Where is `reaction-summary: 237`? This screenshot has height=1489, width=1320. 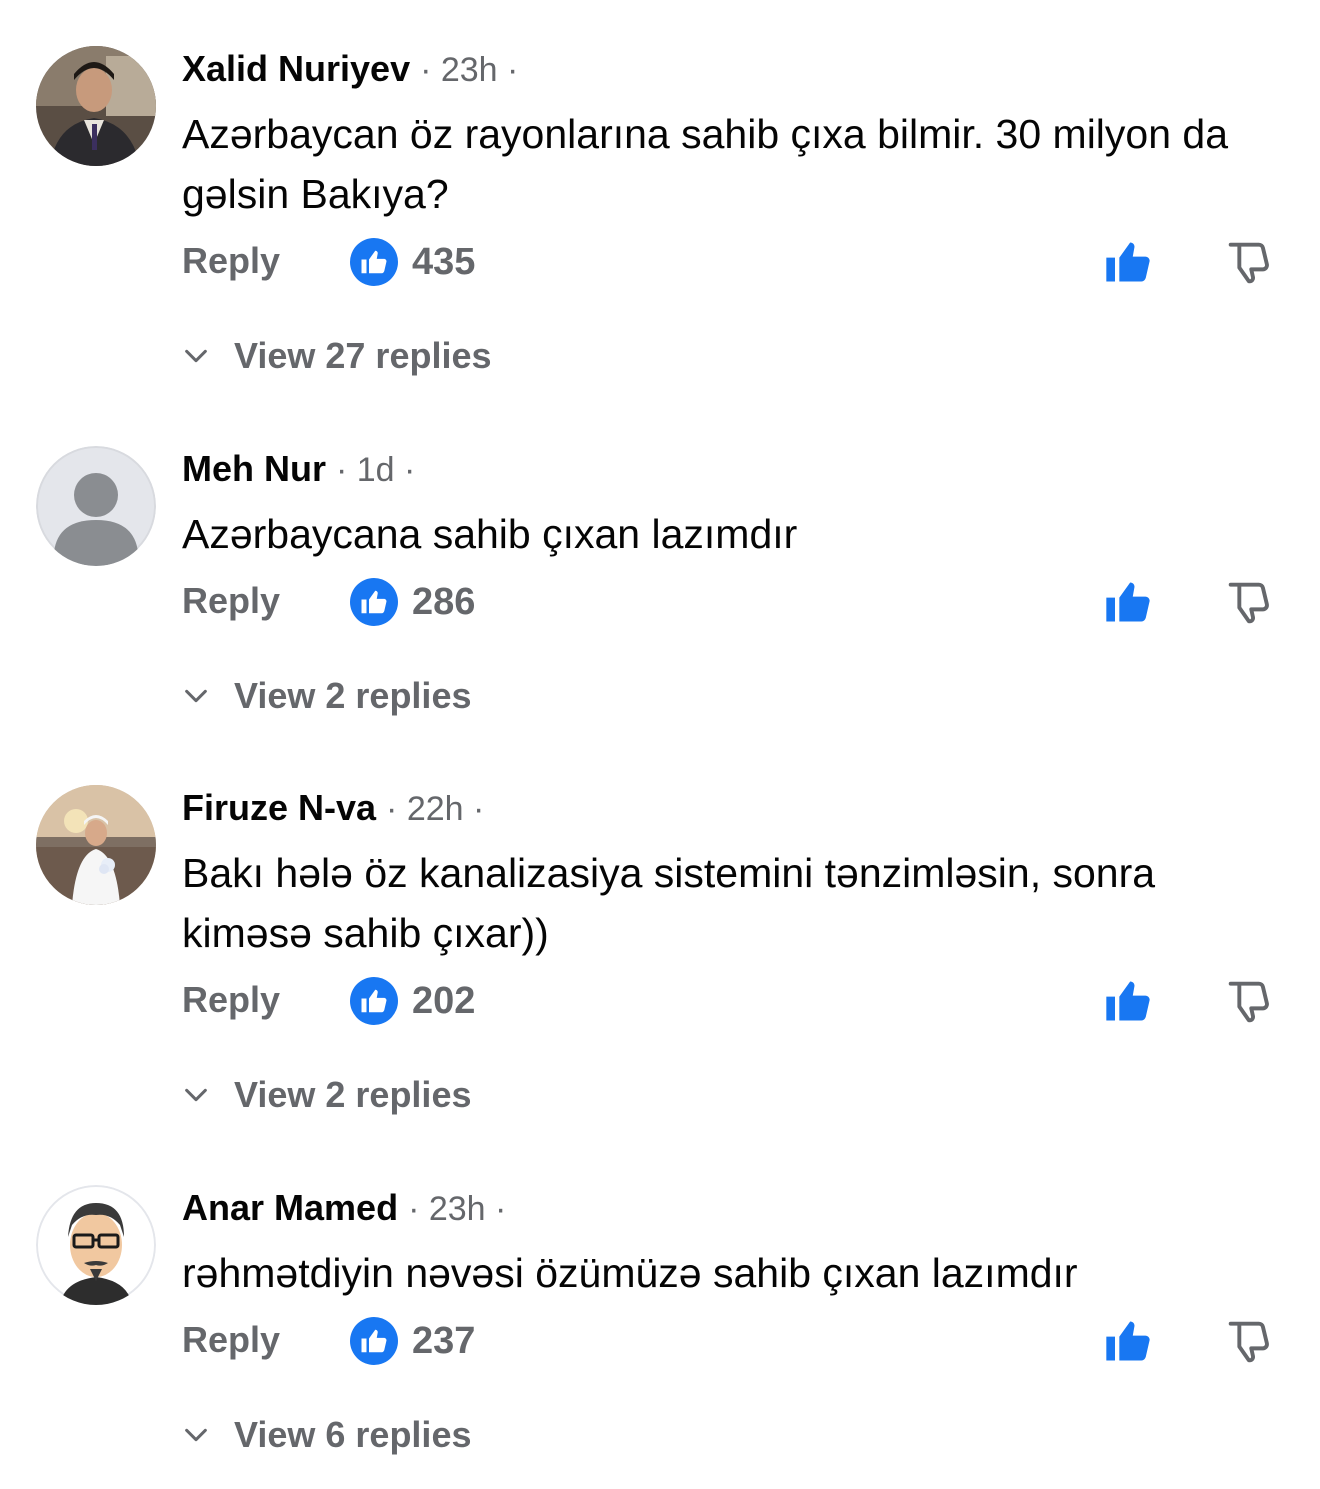 reaction-summary: 237 is located at coordinates (412, 1341).